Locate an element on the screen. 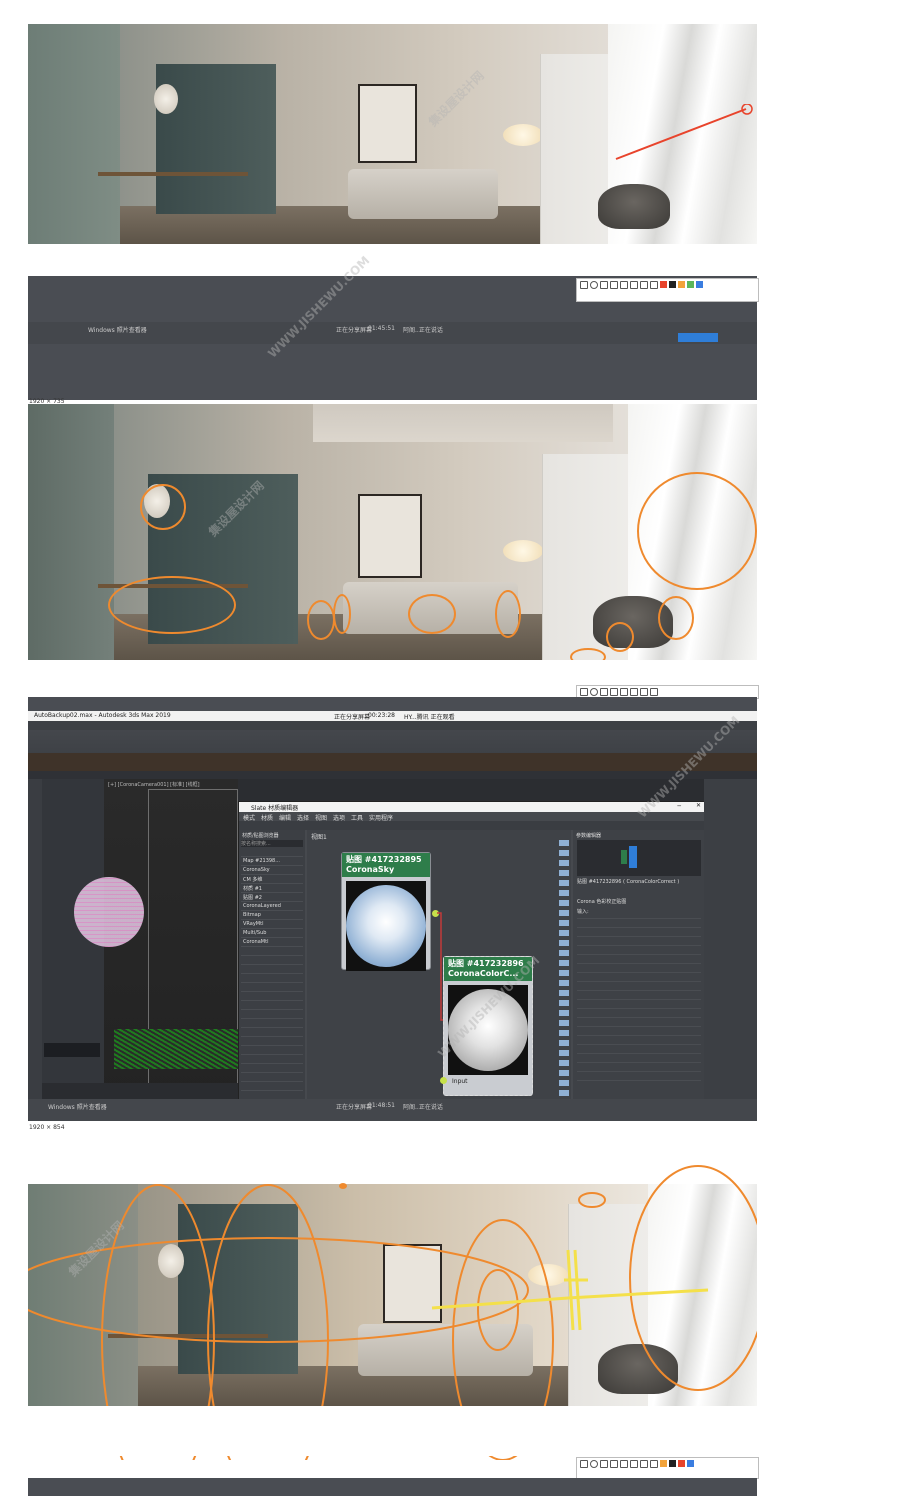  command-panel is located at coordinates (730, 939).